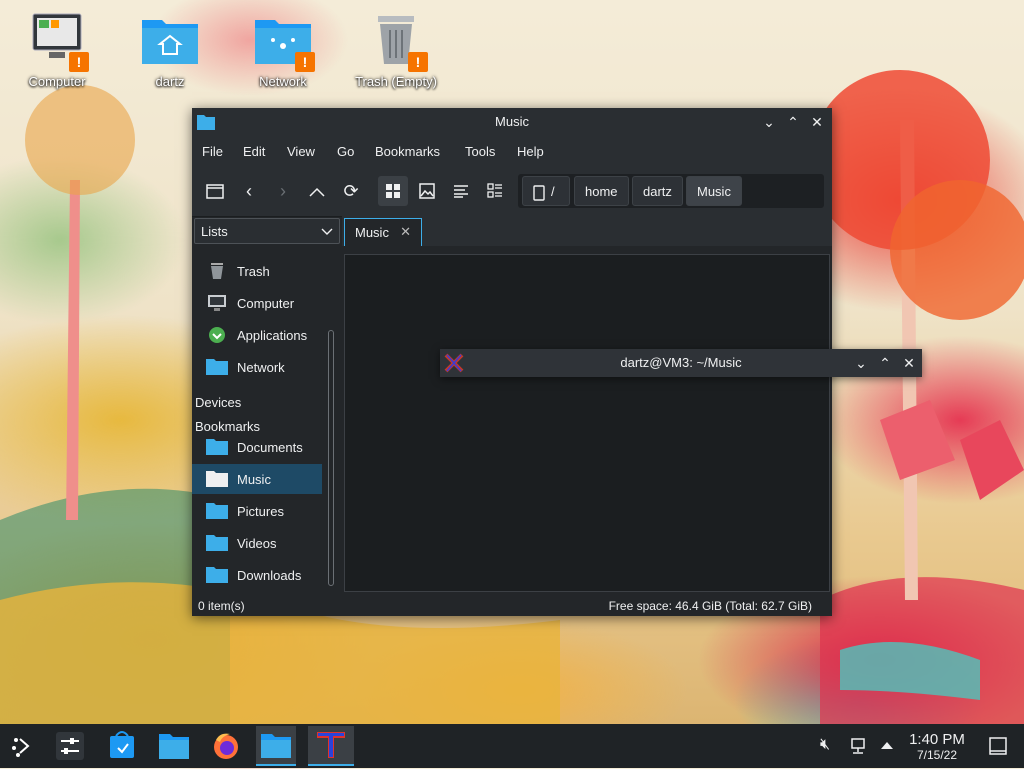 The width and height of the screenshot is (1024, 769). What do you see at coordinates (372, 232) in the screenshot?
I see `tab-label: Music` at bounding box center [372, 232].